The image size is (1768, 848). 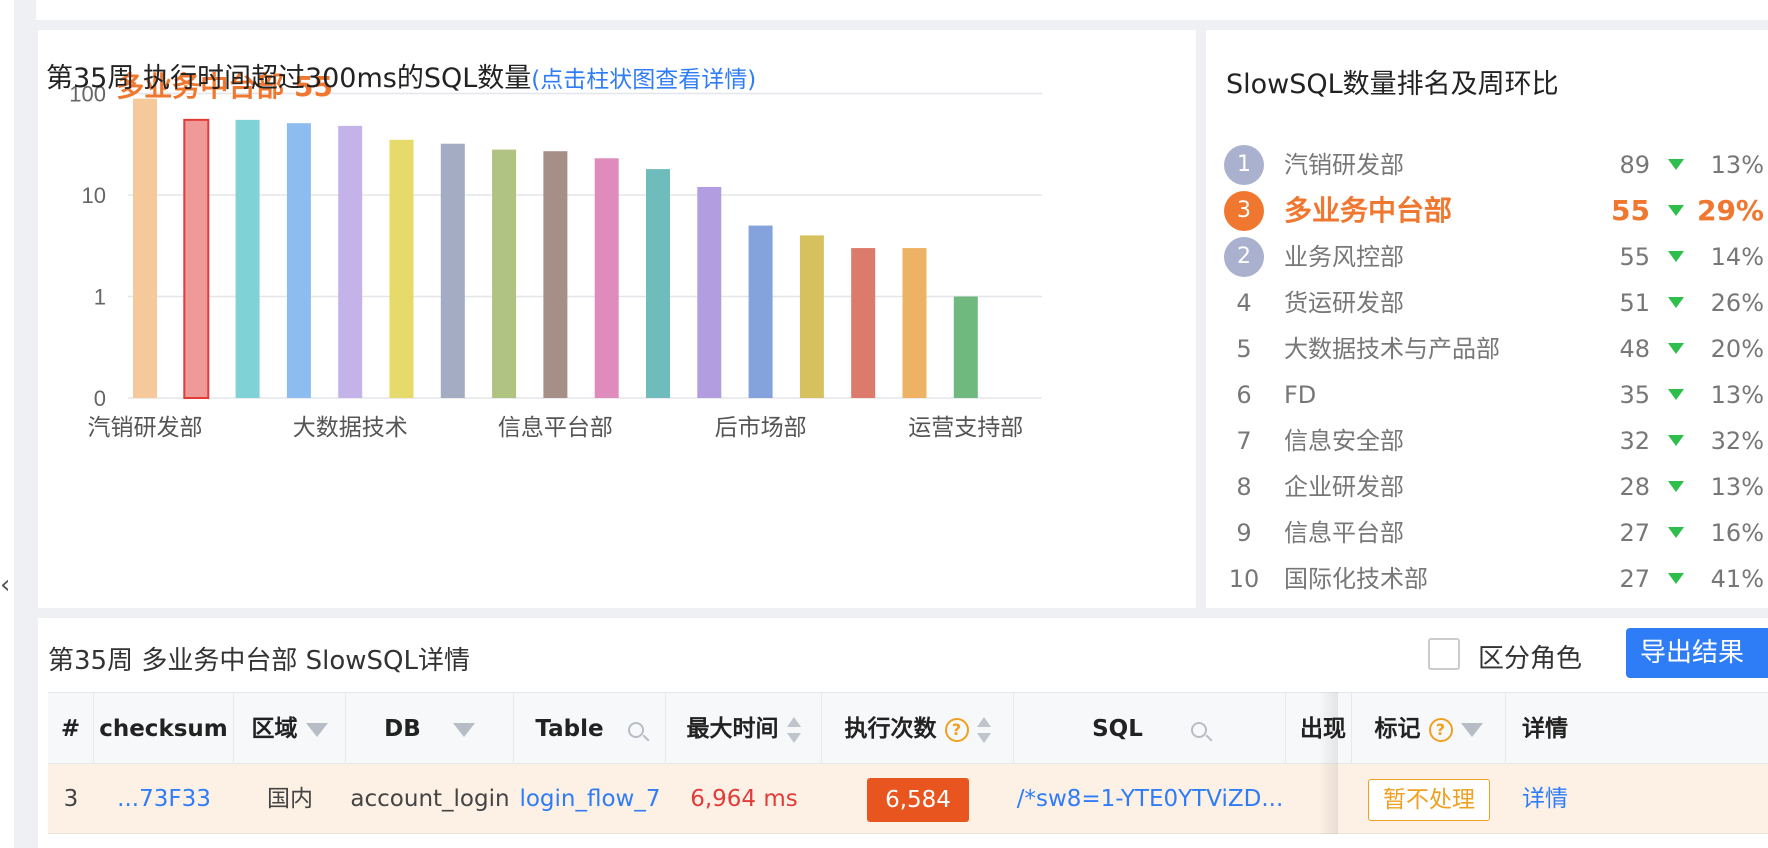 I want to click on cell-region: 国内, so click(x=290, y=799).